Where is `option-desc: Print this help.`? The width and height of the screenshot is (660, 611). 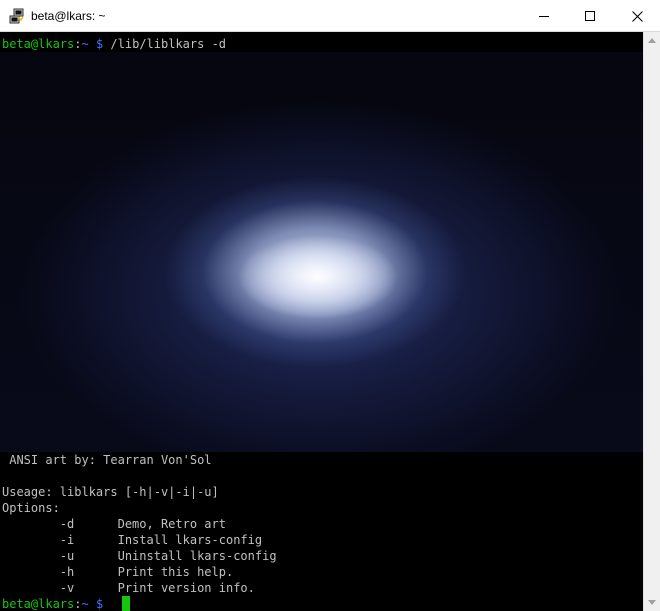
option-desc: Print this help. is located at coordinates (175, 572).